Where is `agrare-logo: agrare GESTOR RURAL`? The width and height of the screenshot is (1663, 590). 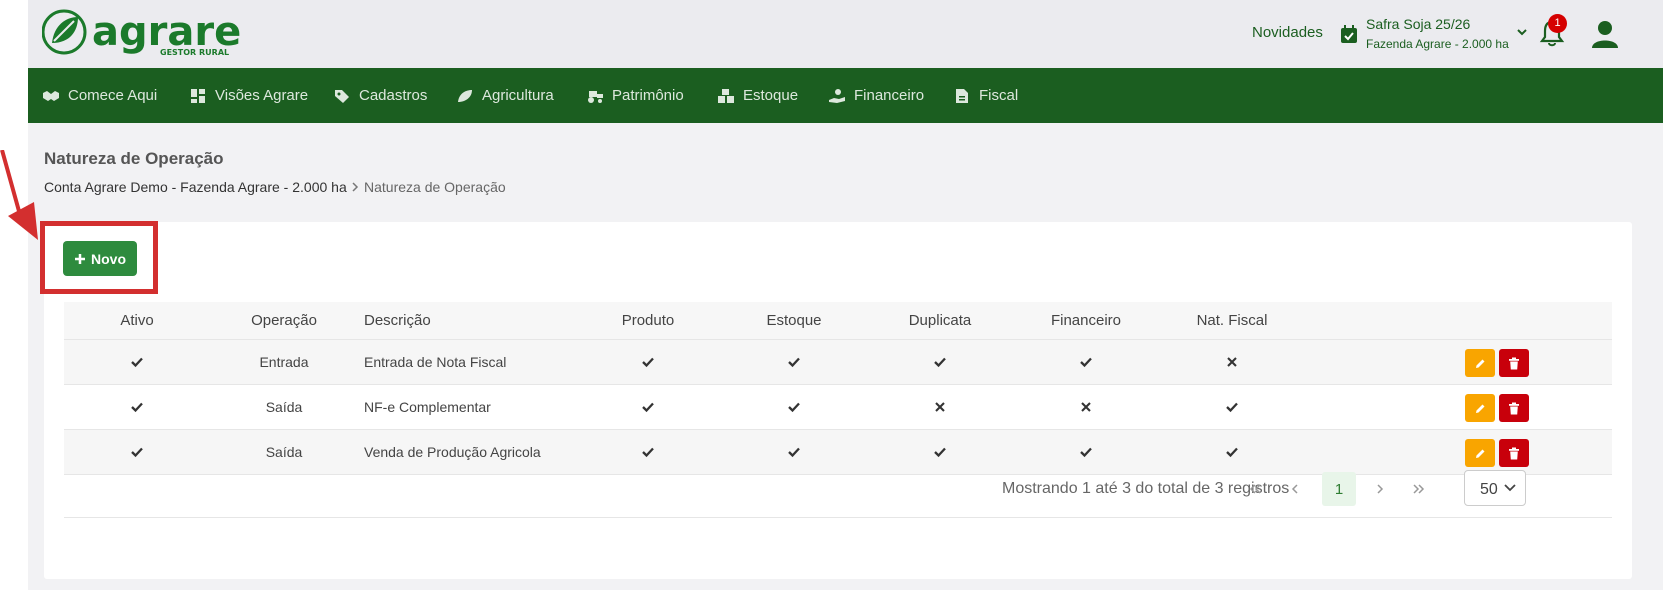
agrare-logo: agrare GESTOR RURAL is located at coordinates (147, 34).